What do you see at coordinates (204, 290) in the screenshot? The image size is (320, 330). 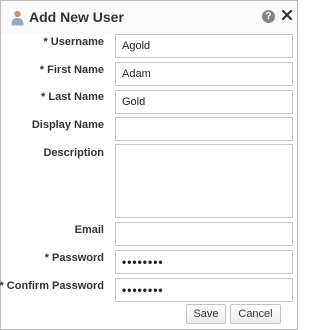 I see `confirm-password-field: ••••••••` at bounding box center [204, 290].